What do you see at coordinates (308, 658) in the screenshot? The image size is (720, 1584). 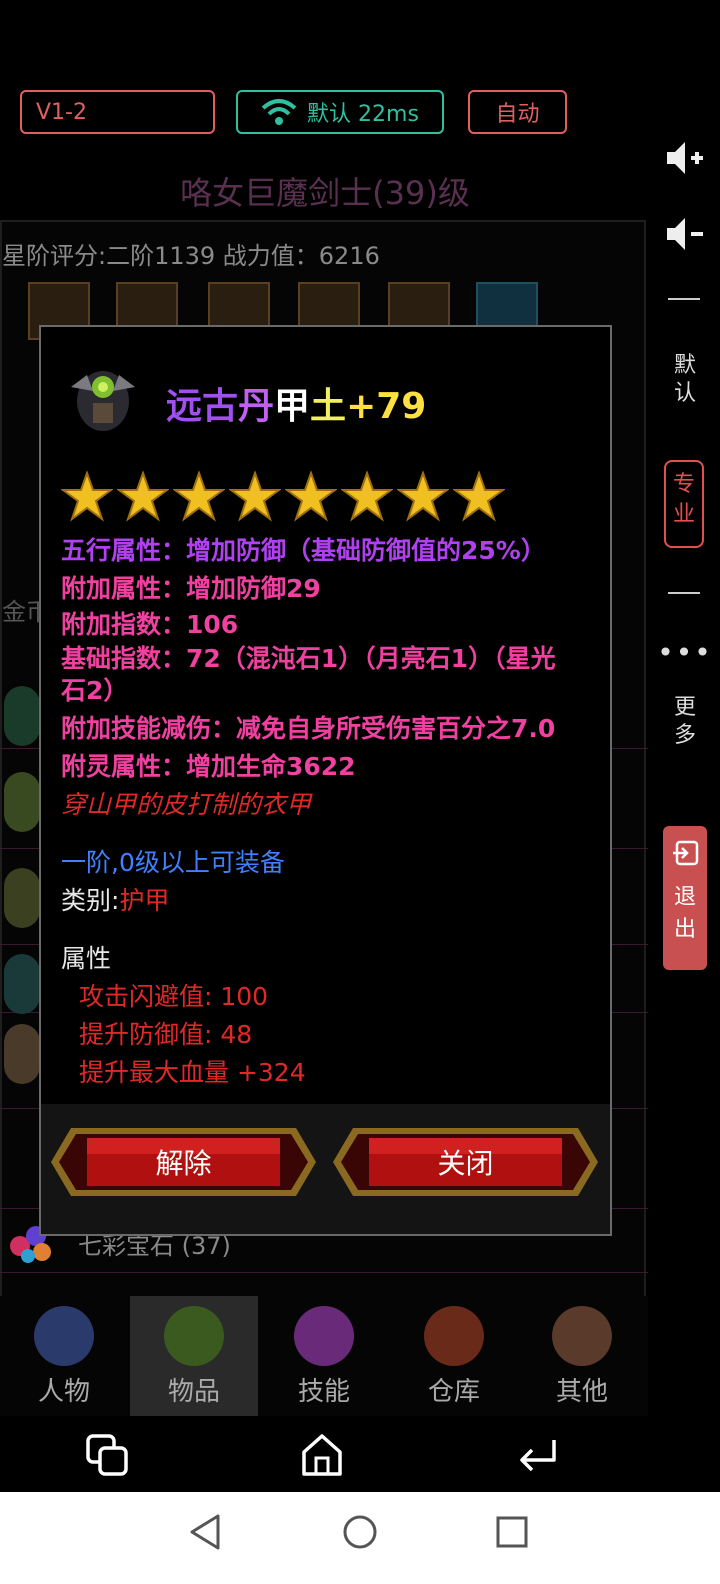 I see `base-index-line1: 基础指数：72（混沌石1）（月亮石1）（星光` at bounding box center [308, 658].